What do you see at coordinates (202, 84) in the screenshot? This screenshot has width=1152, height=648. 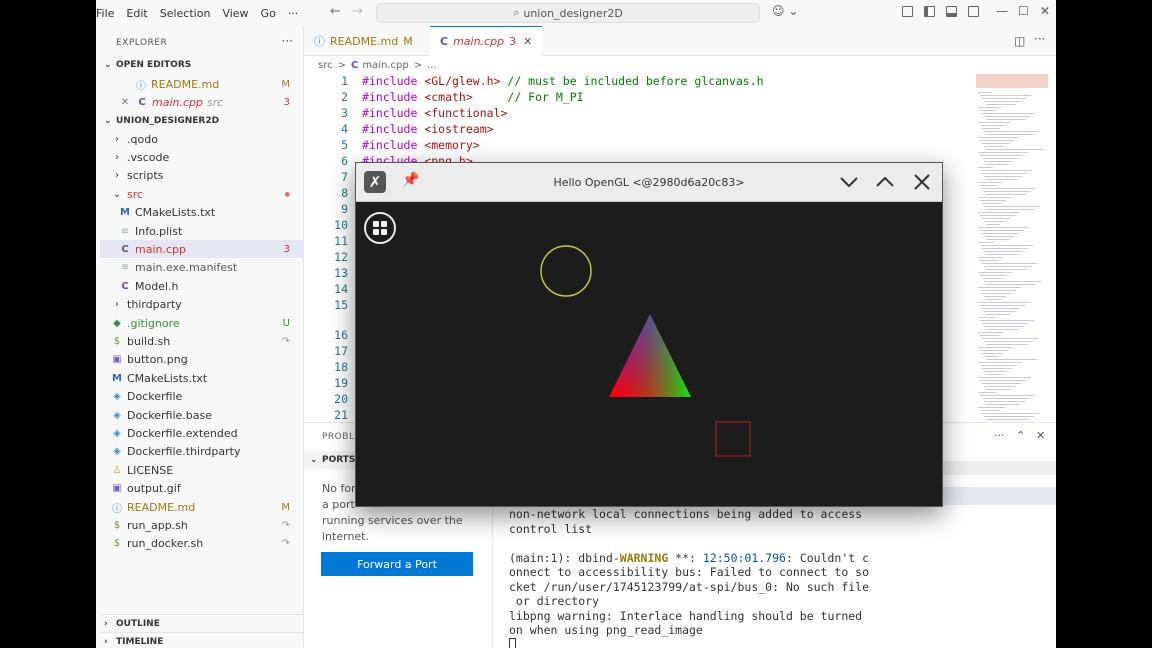 I see `open-editor-readme: ⓘ README.md M` at bounding box center [202, 84].